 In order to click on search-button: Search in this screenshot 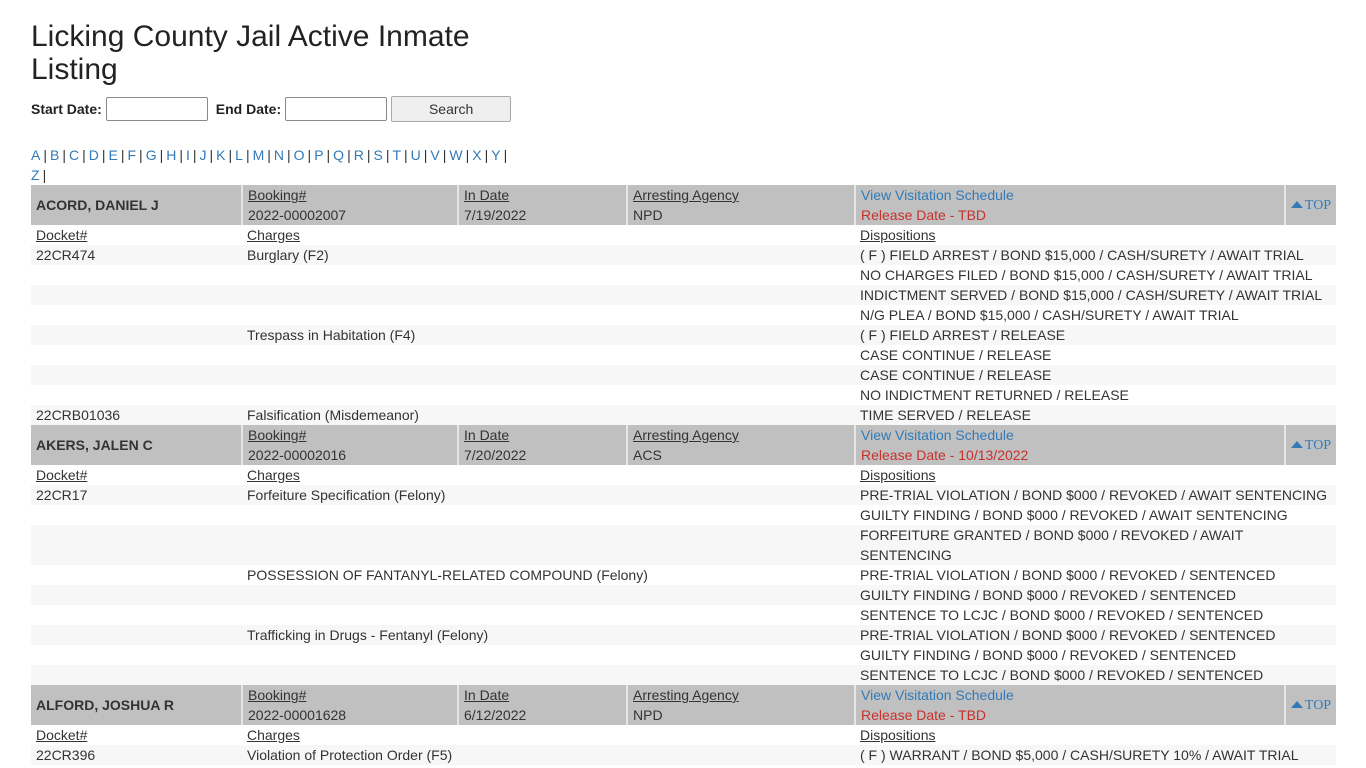, I will do `click(451, 109)`.